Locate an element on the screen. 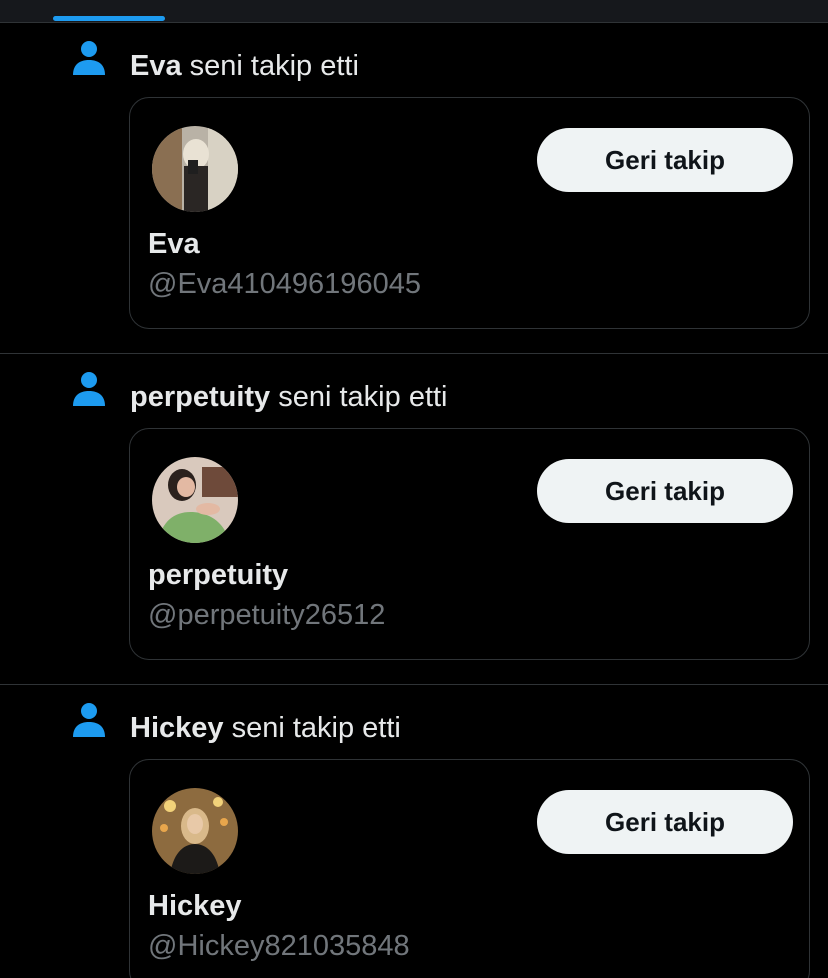 The image size is (828, 978). active-tab-indicator is located at coordinates (109, 18).